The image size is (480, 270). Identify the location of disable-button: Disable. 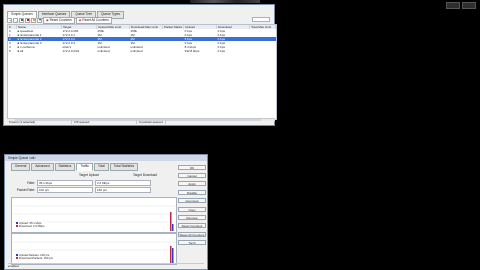
(192, 192).